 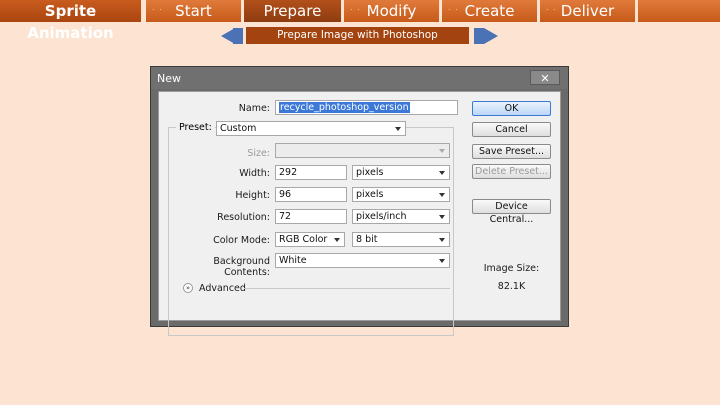 I want to click on color-mode-dropdown: RGB Color, so click(x=310, y=239).